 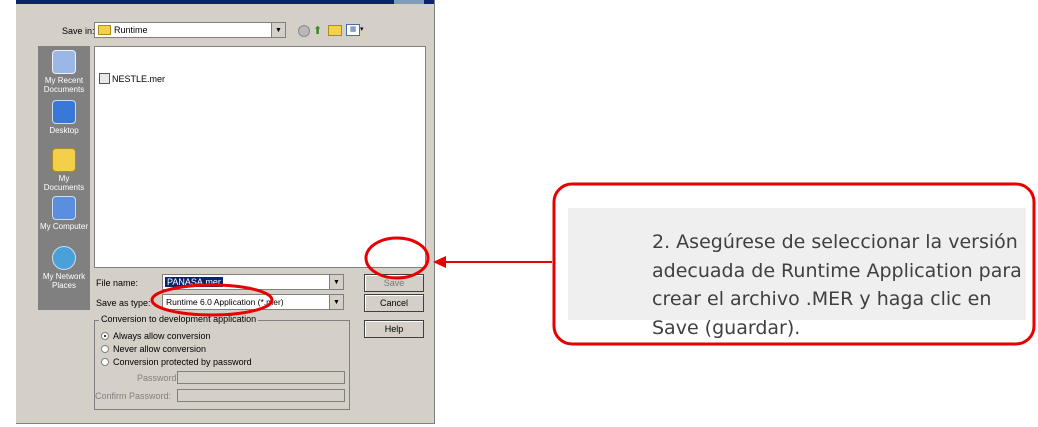 I want to click on arrow-head-icon, so click(x=439, y=262).